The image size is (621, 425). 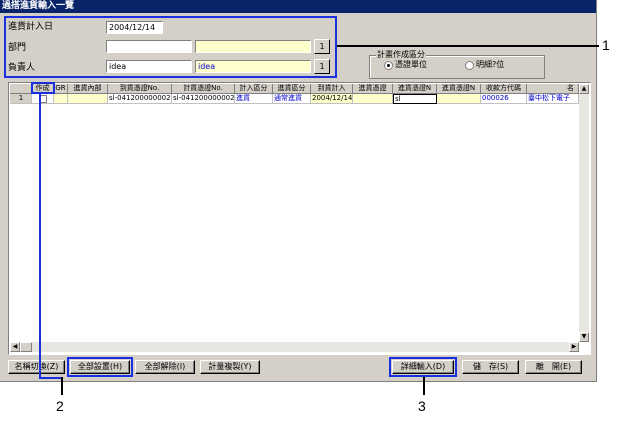 I want to click on row-header-corner, so click(x=21, y=89).